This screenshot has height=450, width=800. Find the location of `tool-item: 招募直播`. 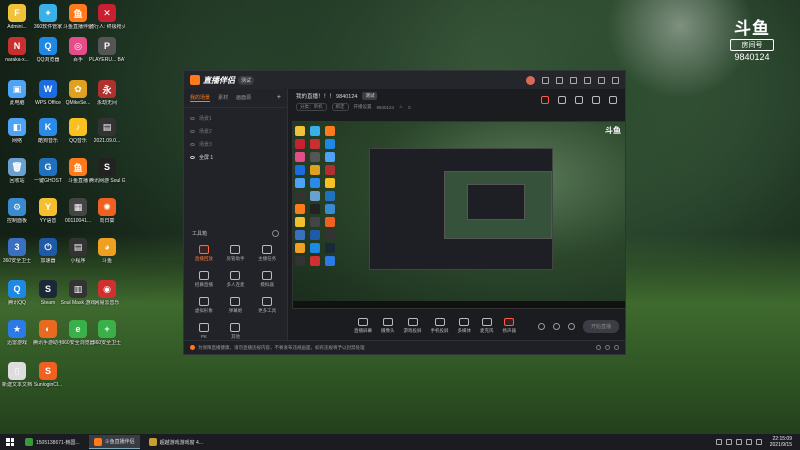

tool-item: 招募直播 is located at coordinates (204, 279).